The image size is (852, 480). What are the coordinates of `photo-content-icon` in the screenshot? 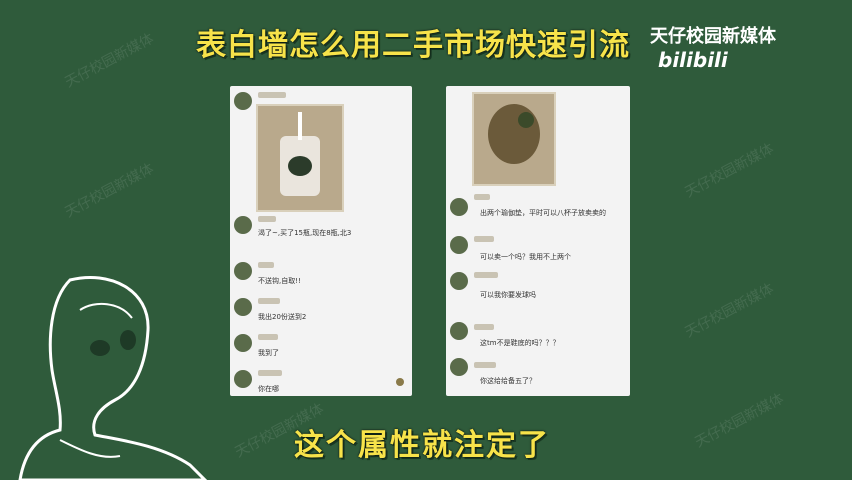 It's located at (514, 134).